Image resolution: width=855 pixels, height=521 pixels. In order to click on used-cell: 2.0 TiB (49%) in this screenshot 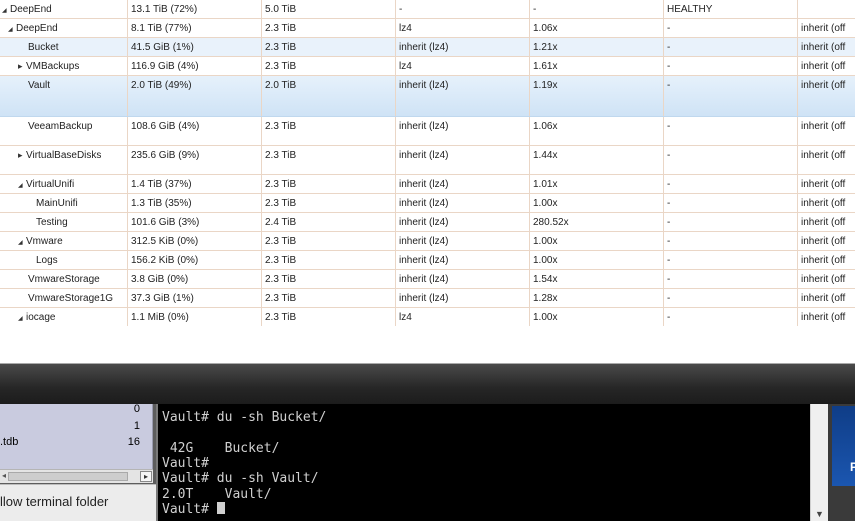, I will do `click(195, 96)`.